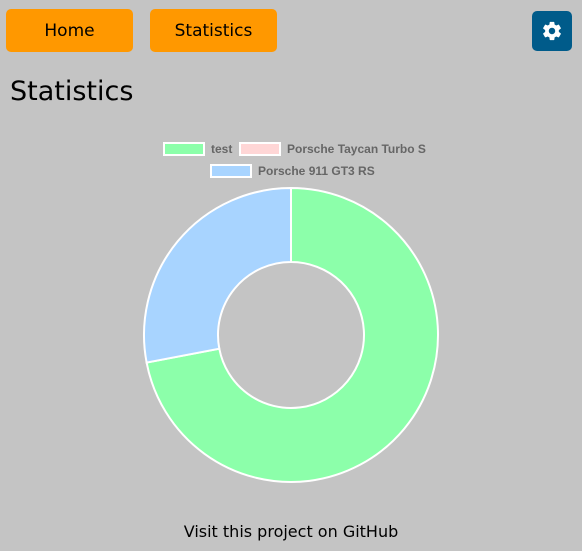  What do you see at coordinates (356, 149) in the screenshot?
I see `legend-label: Porsche Taycan Turbo S` at bounding box center [356, 149].